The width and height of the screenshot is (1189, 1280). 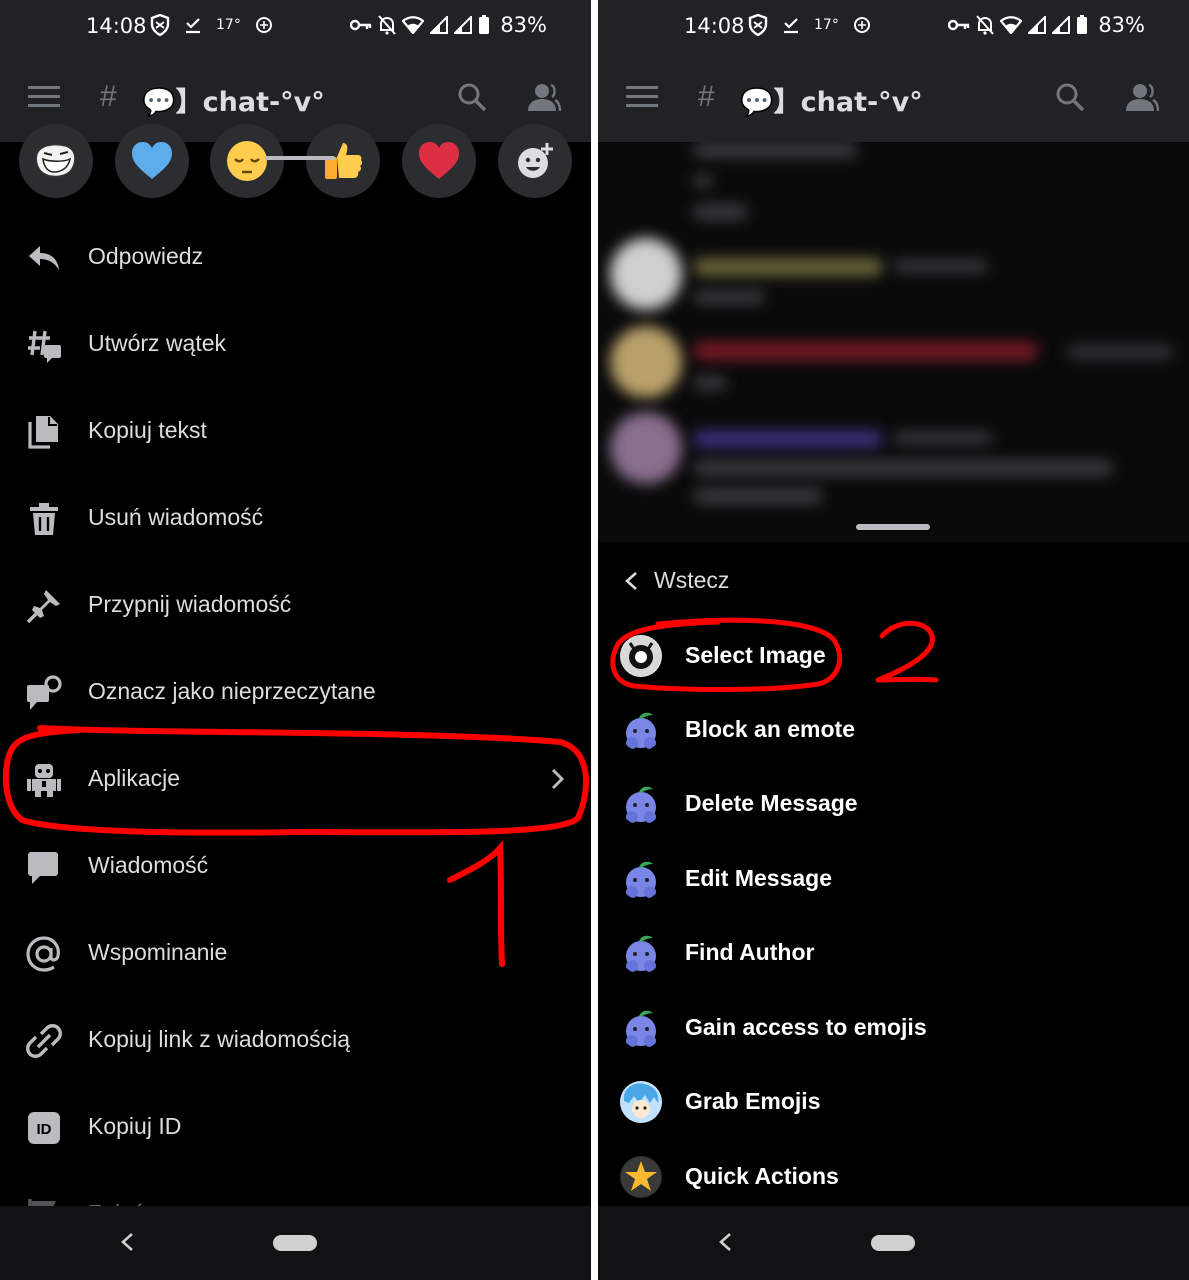 What do you see at coordinates (158, 952) in the screenshot?
I see `menu-label: Wspominanie` at bounding box center [158, 952].